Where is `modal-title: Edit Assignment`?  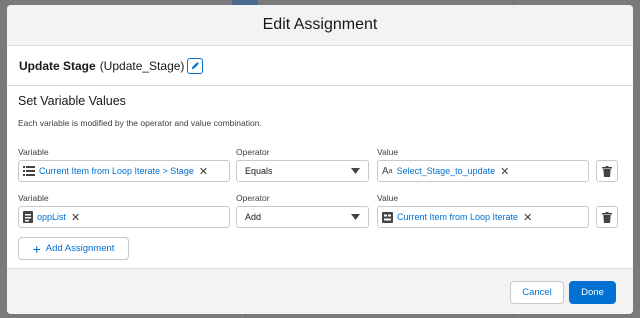
modal-title: Edit Assignment is located at coordinates (320, 24).